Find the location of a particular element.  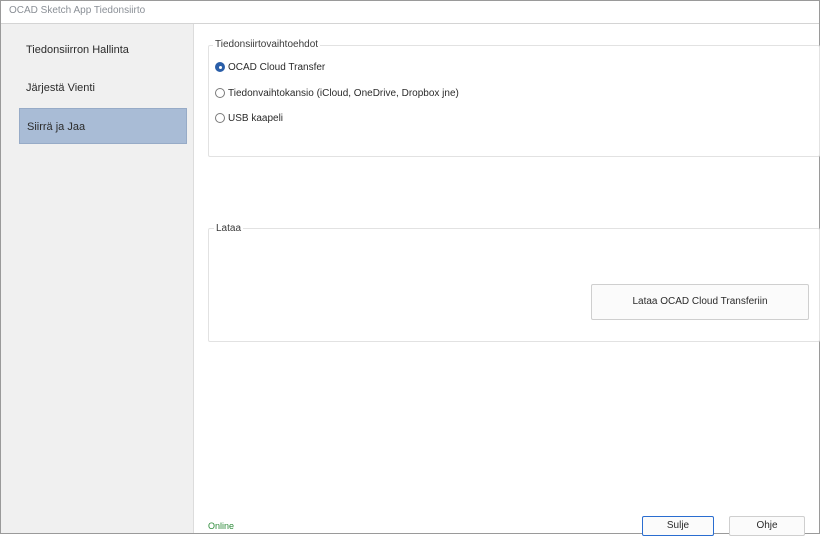

window-title: OCAD Sketch App Tiedonsiirto is located at coordinates (77, 10).